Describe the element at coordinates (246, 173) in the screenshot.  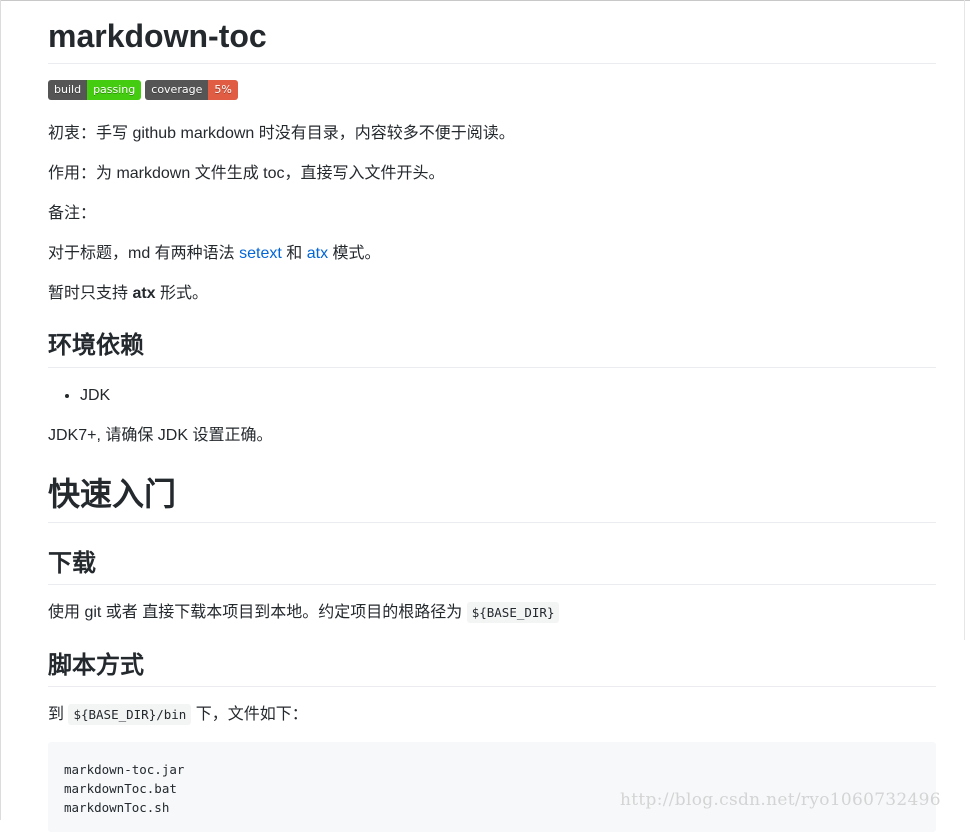
I see `purpose-paragraph: 作用：为 markdown 文件生成 toc，直接写入文件开头。` at that location.